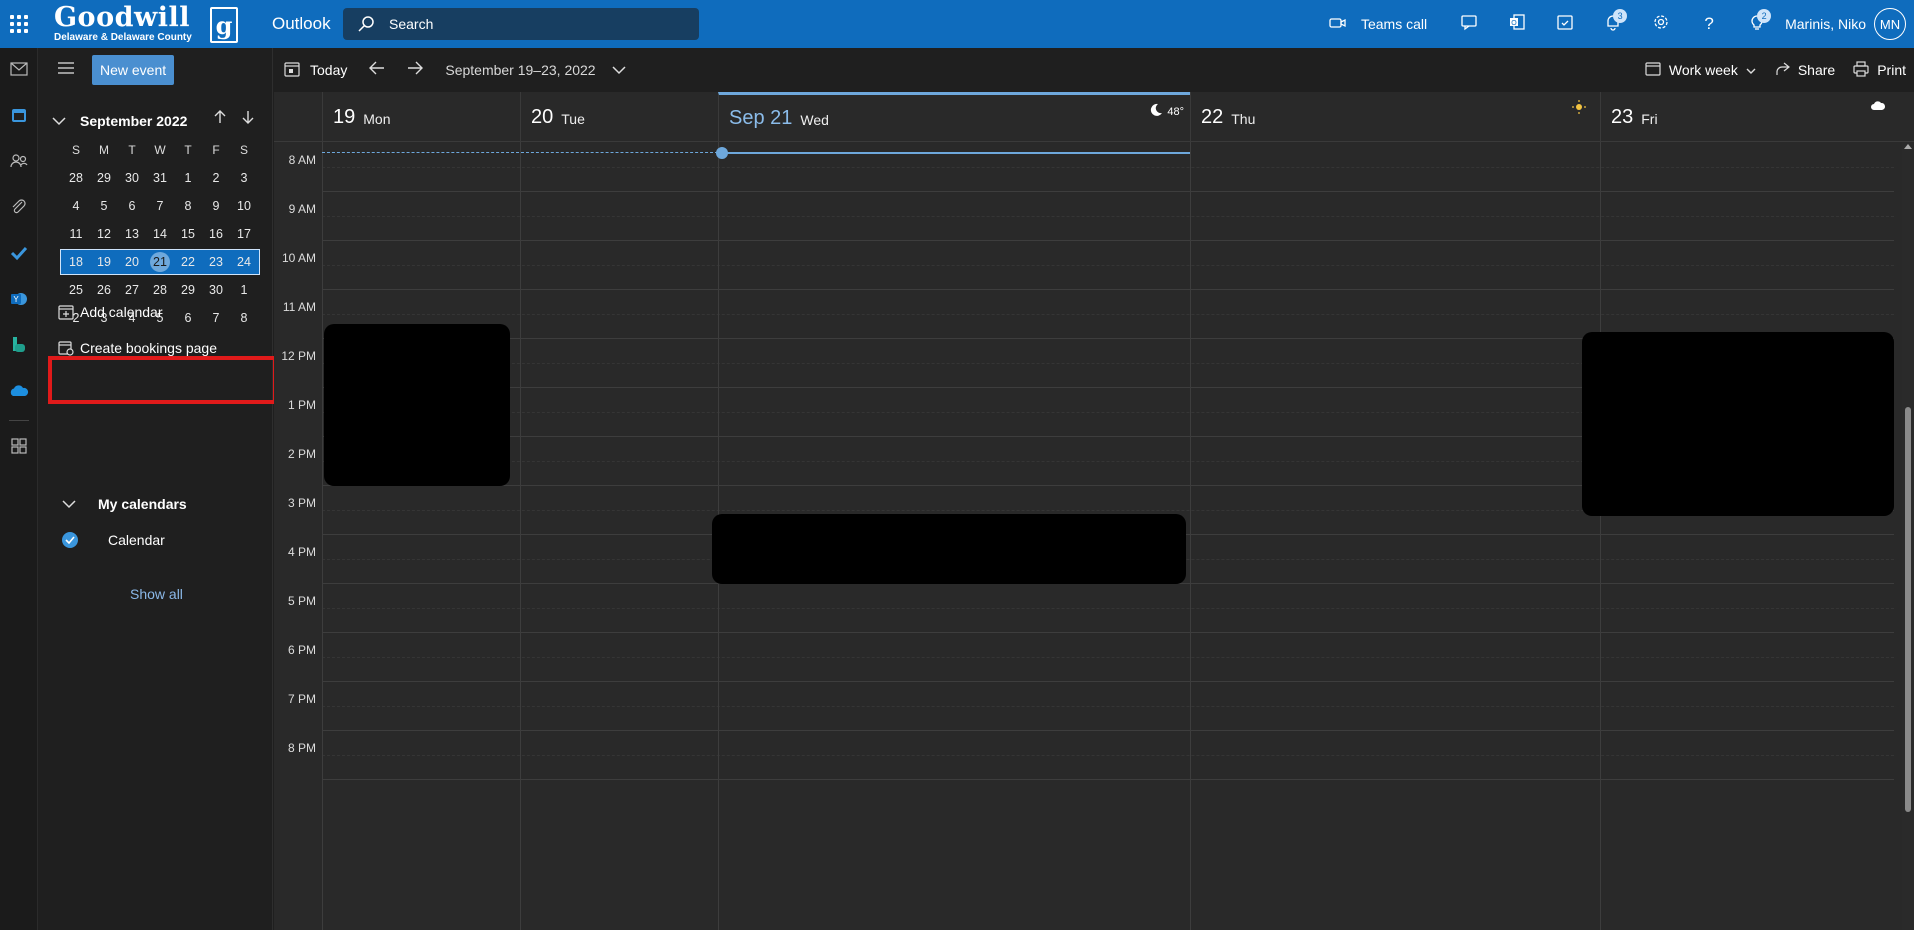 The image size is (1914, 930). What do you see at coordinates (1565, 24) in the screenshot?
I see `my-day-button` at bounding box center [1565, 24].